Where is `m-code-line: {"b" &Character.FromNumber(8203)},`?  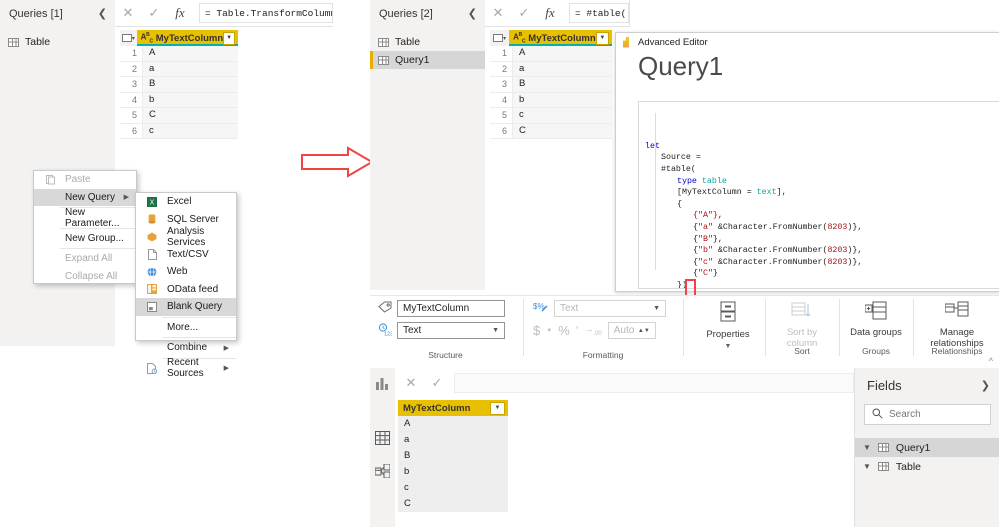
m-code-line: {"b" &Character.FromNumber(8203)}, is located at coordinates (778, 251).